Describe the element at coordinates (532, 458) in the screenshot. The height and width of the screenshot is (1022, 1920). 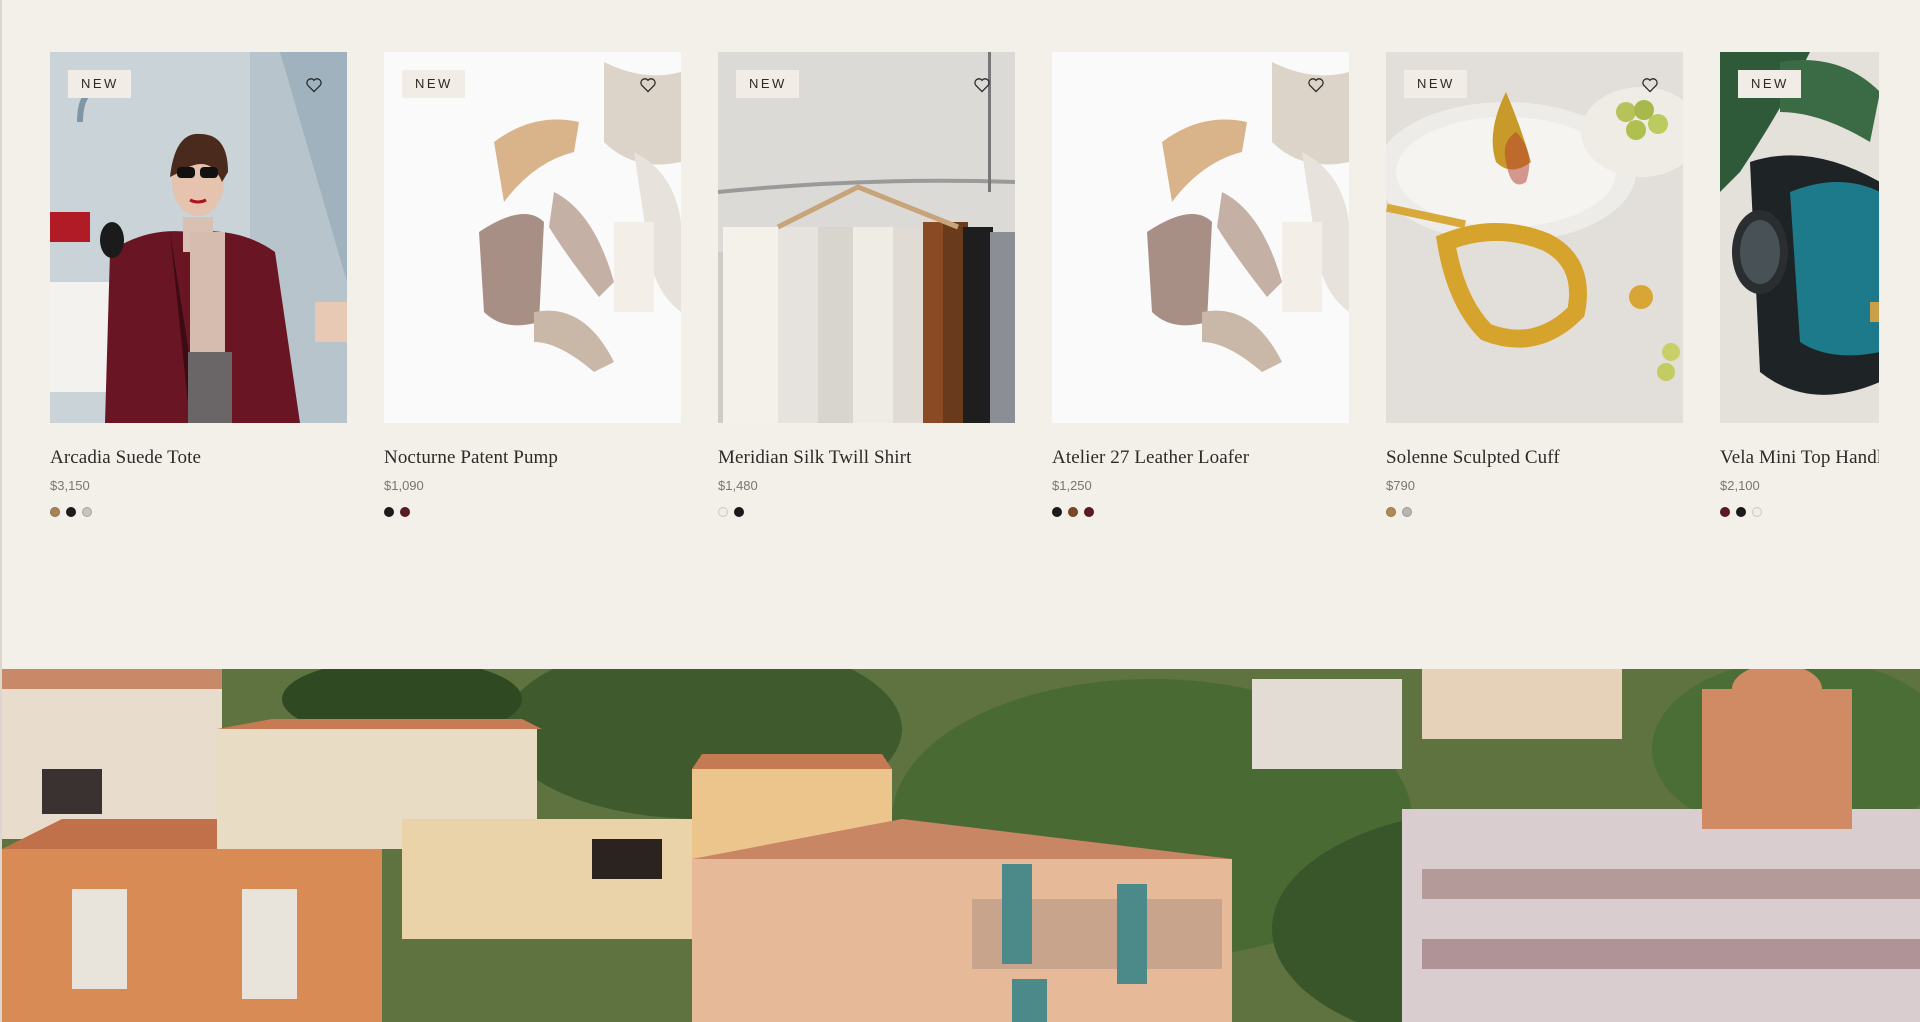
I see `product-name: Nocturne Patent Pump` at that location.